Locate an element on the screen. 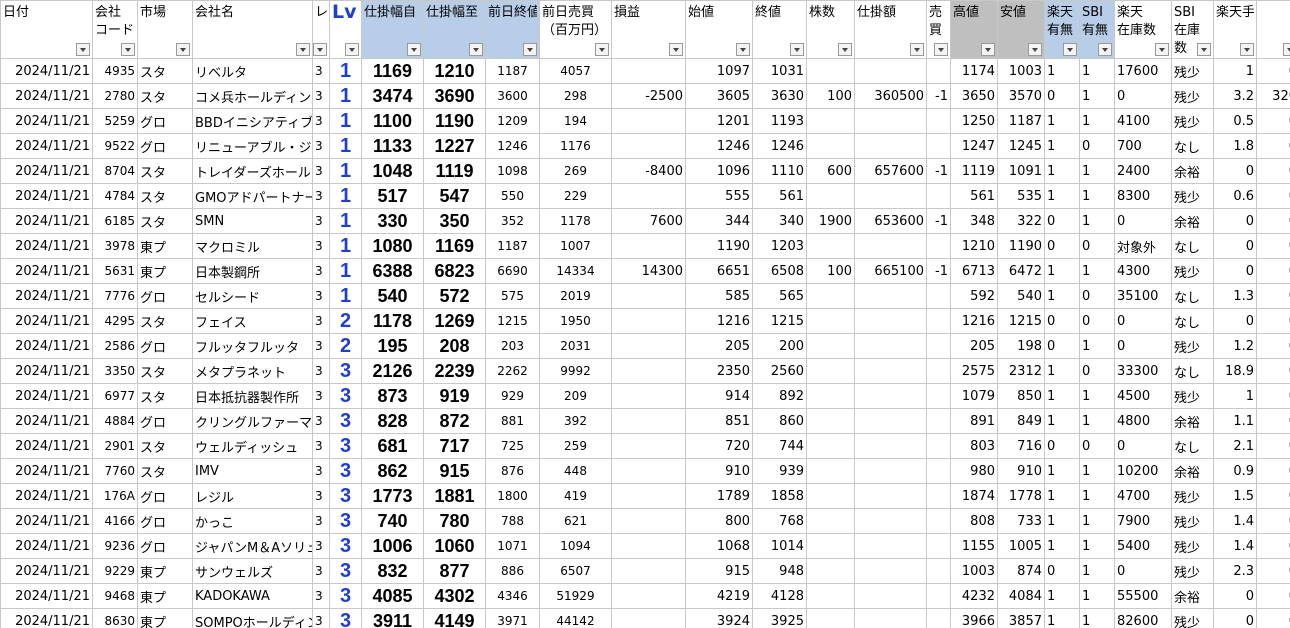 Image resolution: width=1290 pixels, height=628 pixels. cell-market: 東プ is located at coordinates (165, 246).